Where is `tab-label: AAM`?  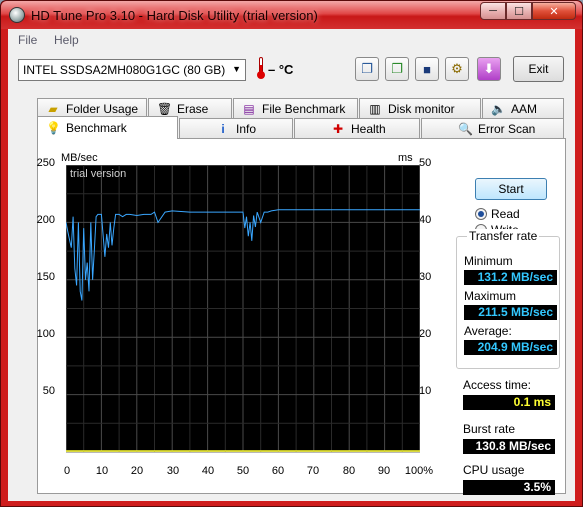 tab-label: AAM is located at coordinates (524, 108).